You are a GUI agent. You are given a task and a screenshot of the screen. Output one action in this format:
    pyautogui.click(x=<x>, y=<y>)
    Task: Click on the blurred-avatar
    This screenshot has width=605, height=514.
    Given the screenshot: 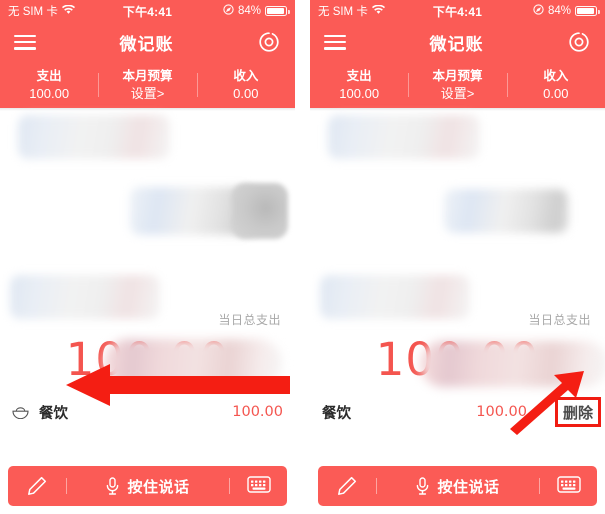 What is the action you would take?
    pyautogui.click(x=260, y=211)
    